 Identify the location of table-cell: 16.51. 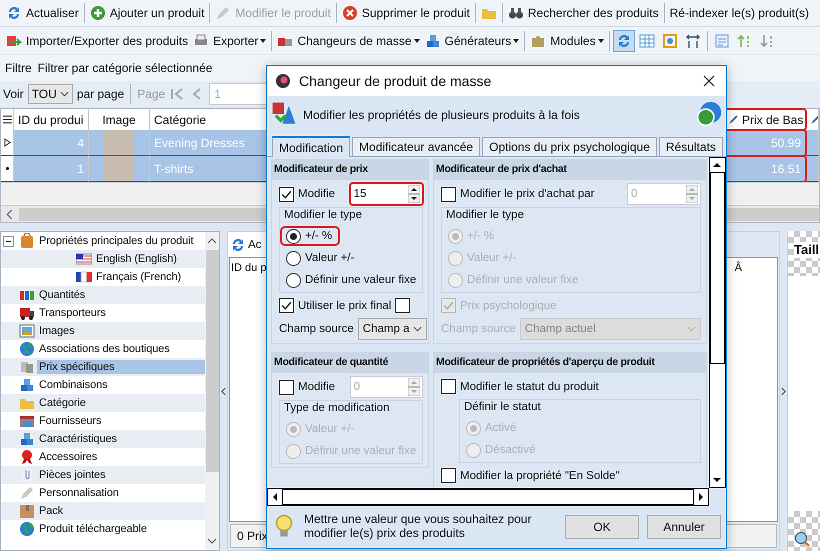
(765, 169).